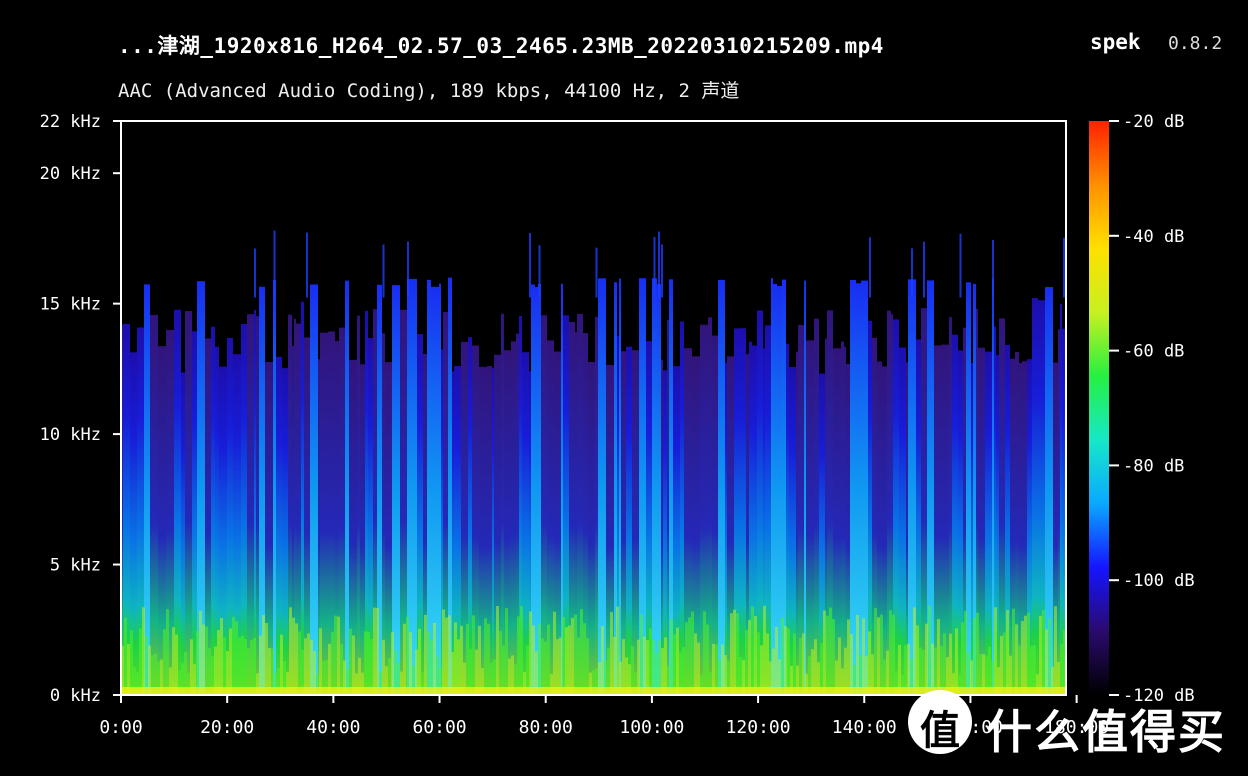  What do you see at coordinates (1159, 581) in the screenshot?
I see `colorbar-tick-label: -100 dB` at bounding box center [1159, 581].